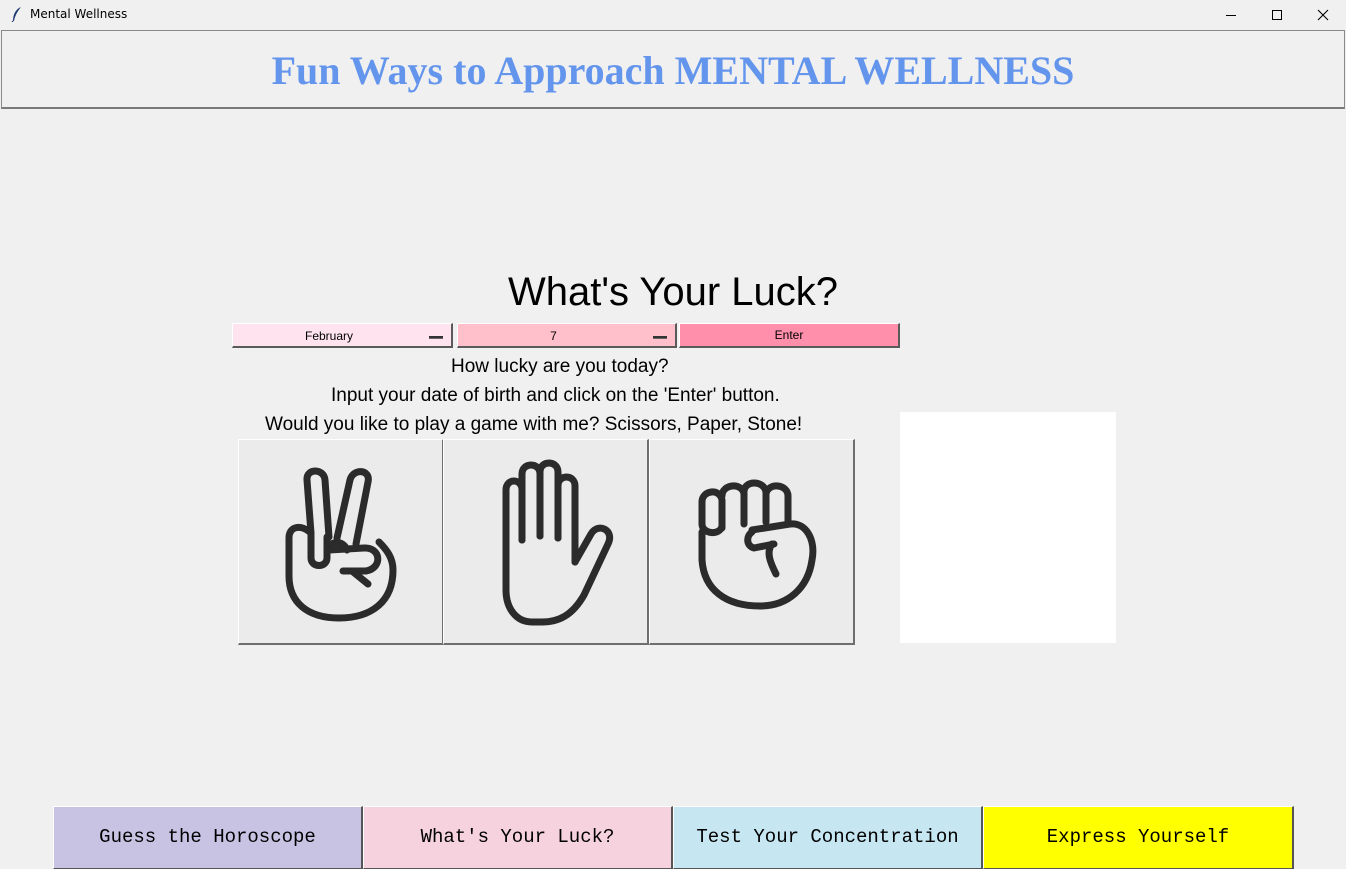 The width and height of the screenshot is (1346, 869). I want to click on result-image-panel, so click(1008, 527).